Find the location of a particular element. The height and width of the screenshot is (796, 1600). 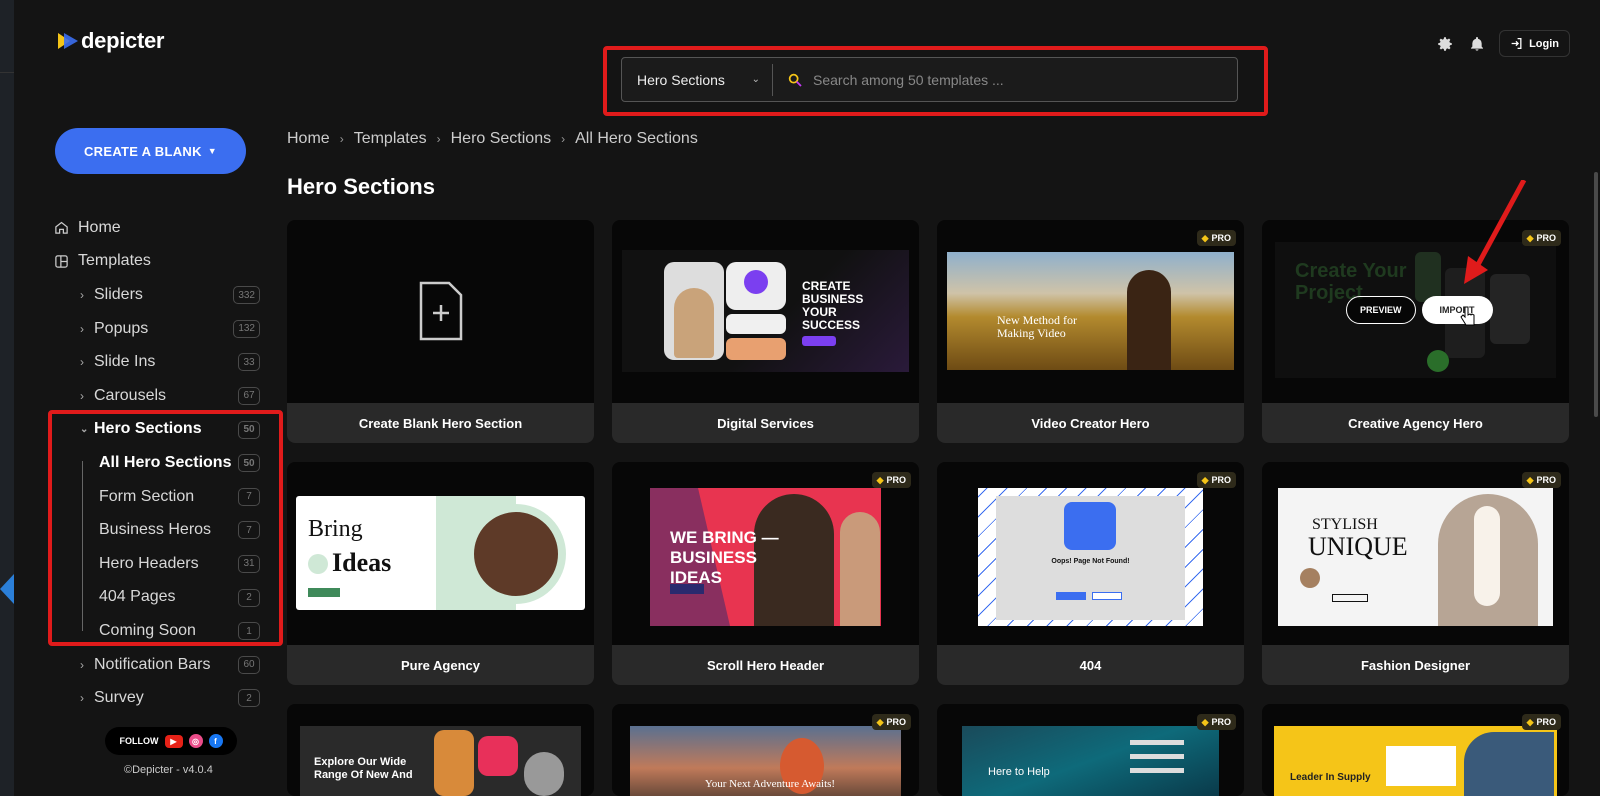

gear-icon is located at coordinates (1445, 44).